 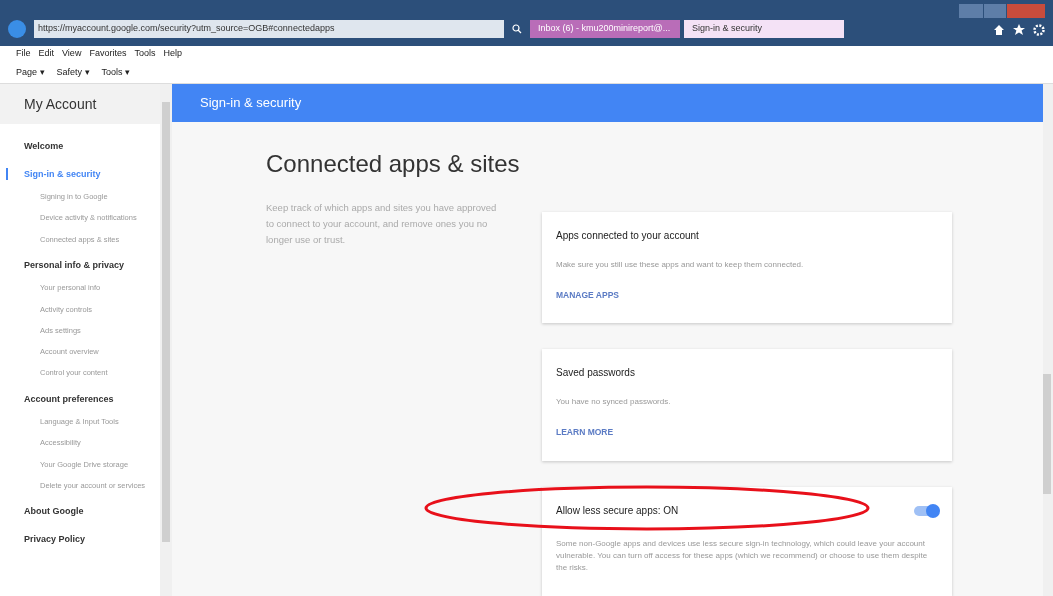 I want to click on card-description: Some non-Google apps and devices use less secure sign-in technology, which could leave your account vulnerable. You can turn off access for these apps (which we recommend) or choose to use them despite the risks., so click(x=742, y=556).